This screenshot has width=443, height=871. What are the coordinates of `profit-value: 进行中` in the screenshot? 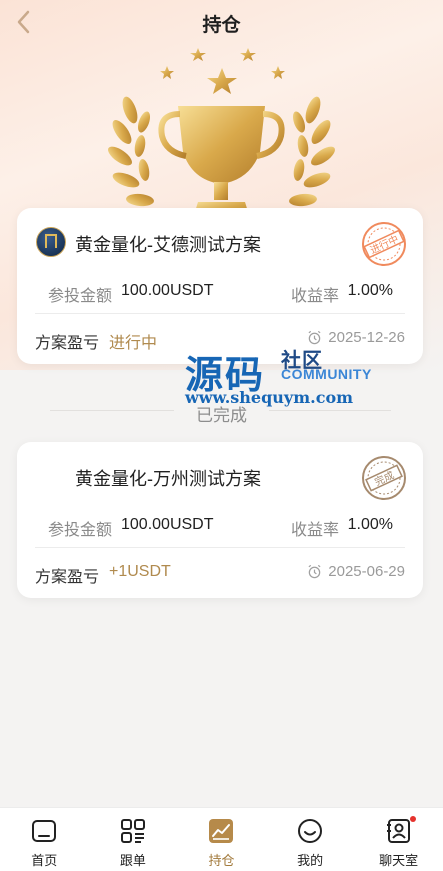 It's located at (133, 343).